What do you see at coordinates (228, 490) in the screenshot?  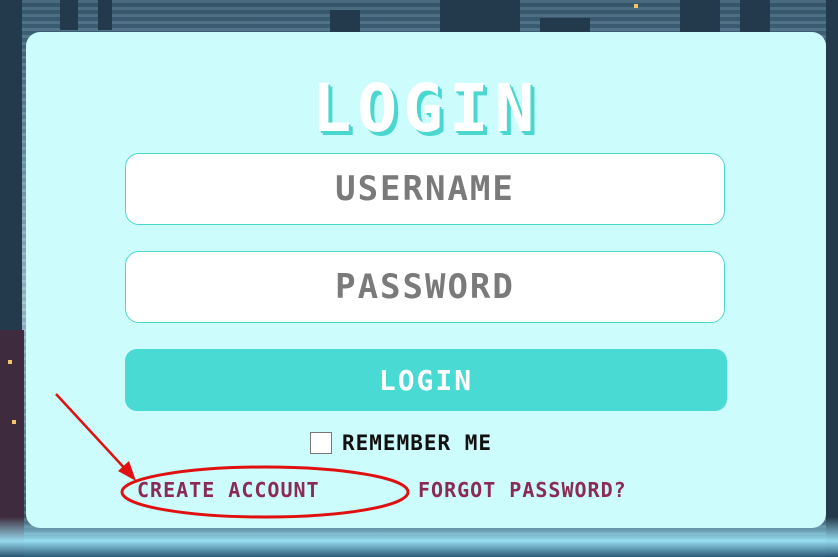 I see `create-account-link: CREATE ACCOUNT` at bounding box center [228, 490].